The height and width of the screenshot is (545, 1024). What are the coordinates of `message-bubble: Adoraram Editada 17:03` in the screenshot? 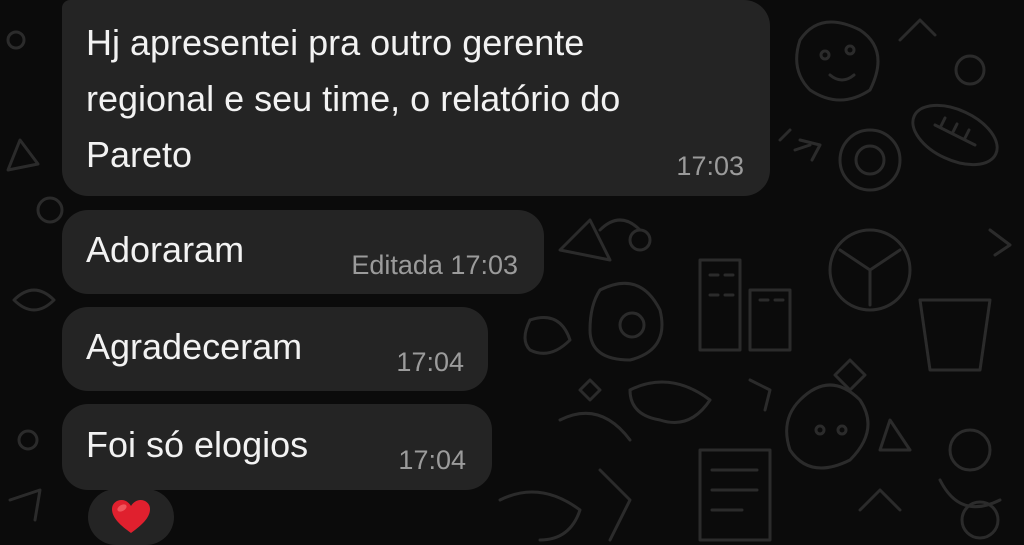 It's located at (303, 252).